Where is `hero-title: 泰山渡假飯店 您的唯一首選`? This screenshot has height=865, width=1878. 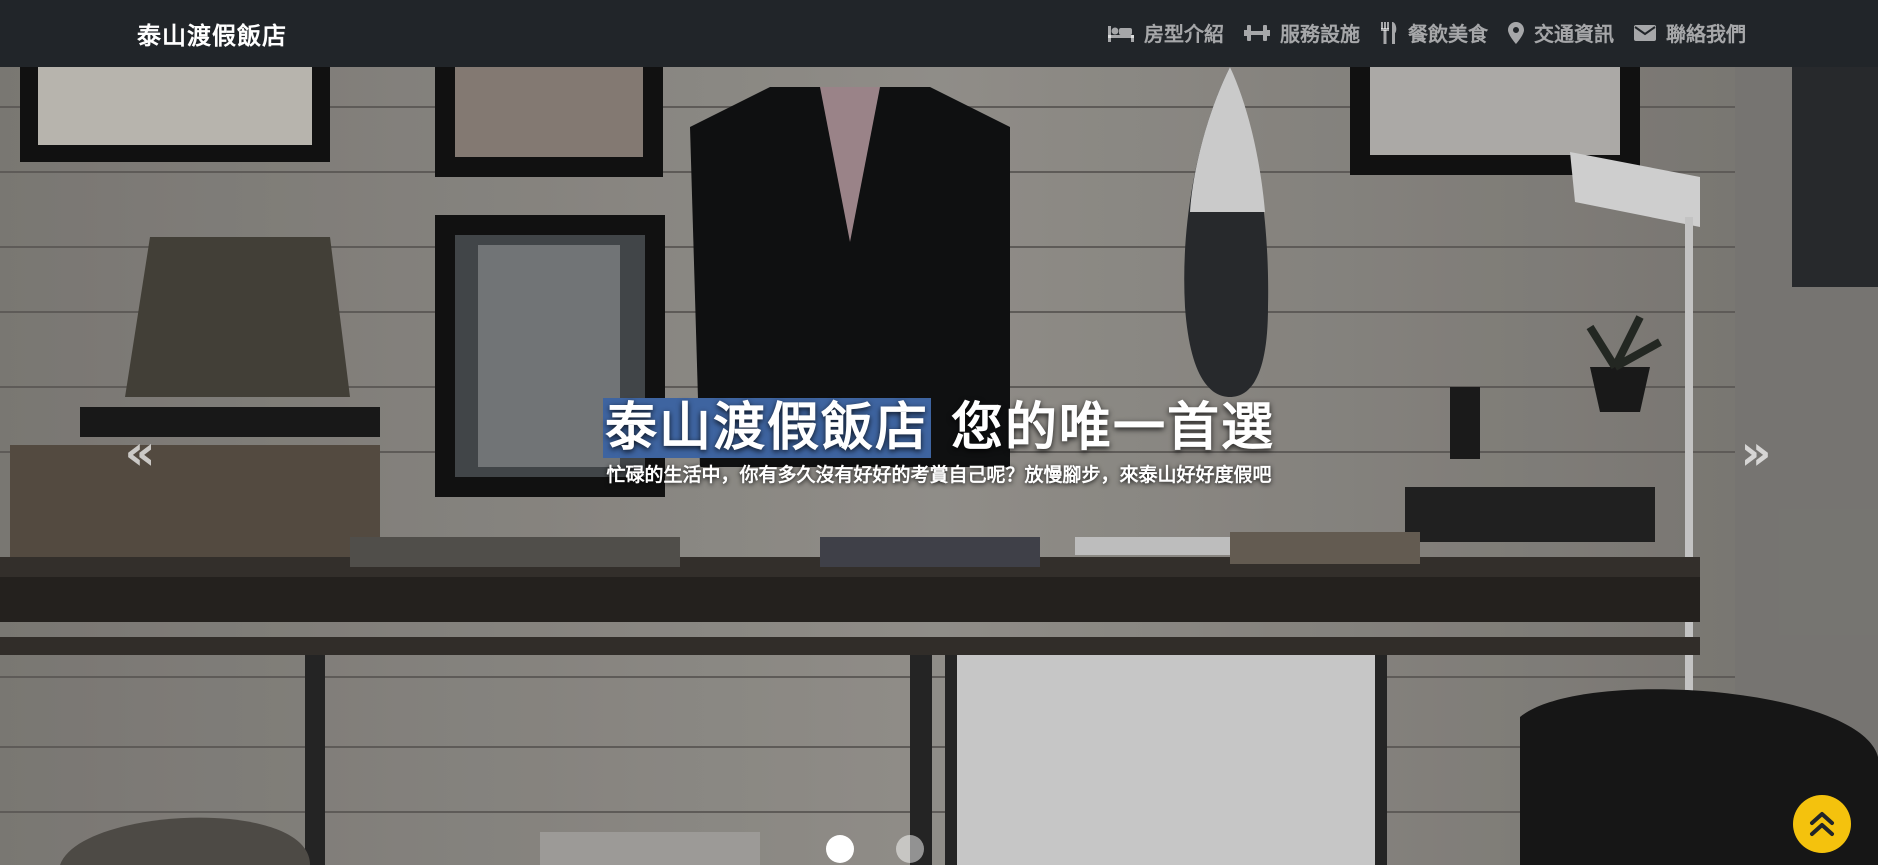
hero-title: 泰山渡假飯店 您的唯一首選 is located at coordinates (939, 422).